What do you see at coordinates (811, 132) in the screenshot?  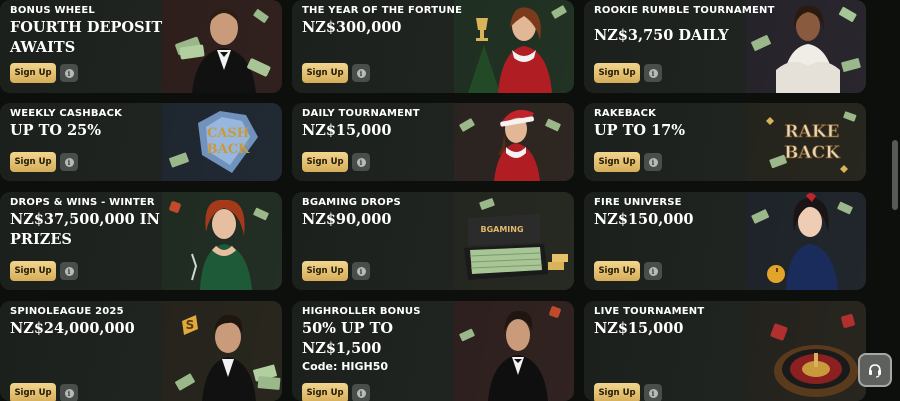 I see `art-text: RAKE` at bounding box center [811, 132].